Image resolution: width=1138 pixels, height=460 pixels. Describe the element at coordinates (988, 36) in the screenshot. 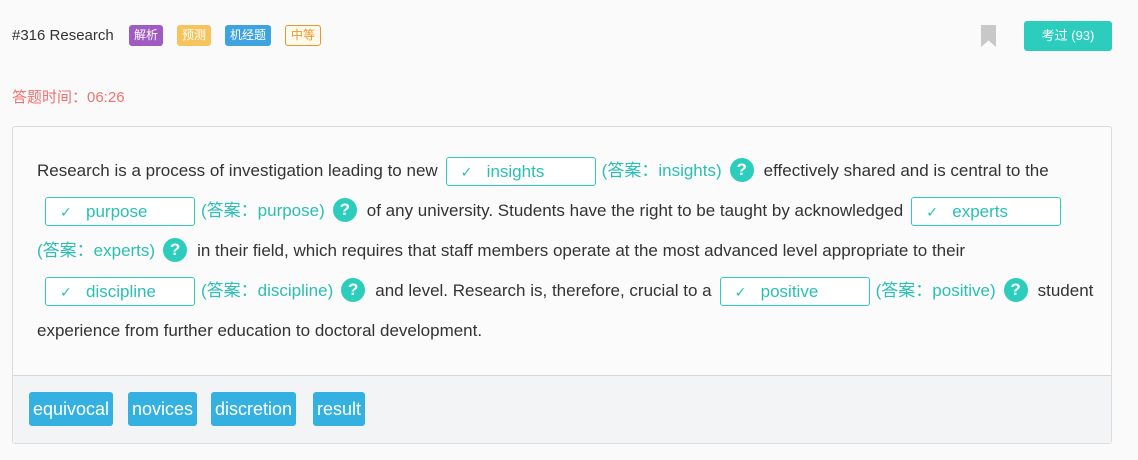

I see `bookmark-icon` at that location.